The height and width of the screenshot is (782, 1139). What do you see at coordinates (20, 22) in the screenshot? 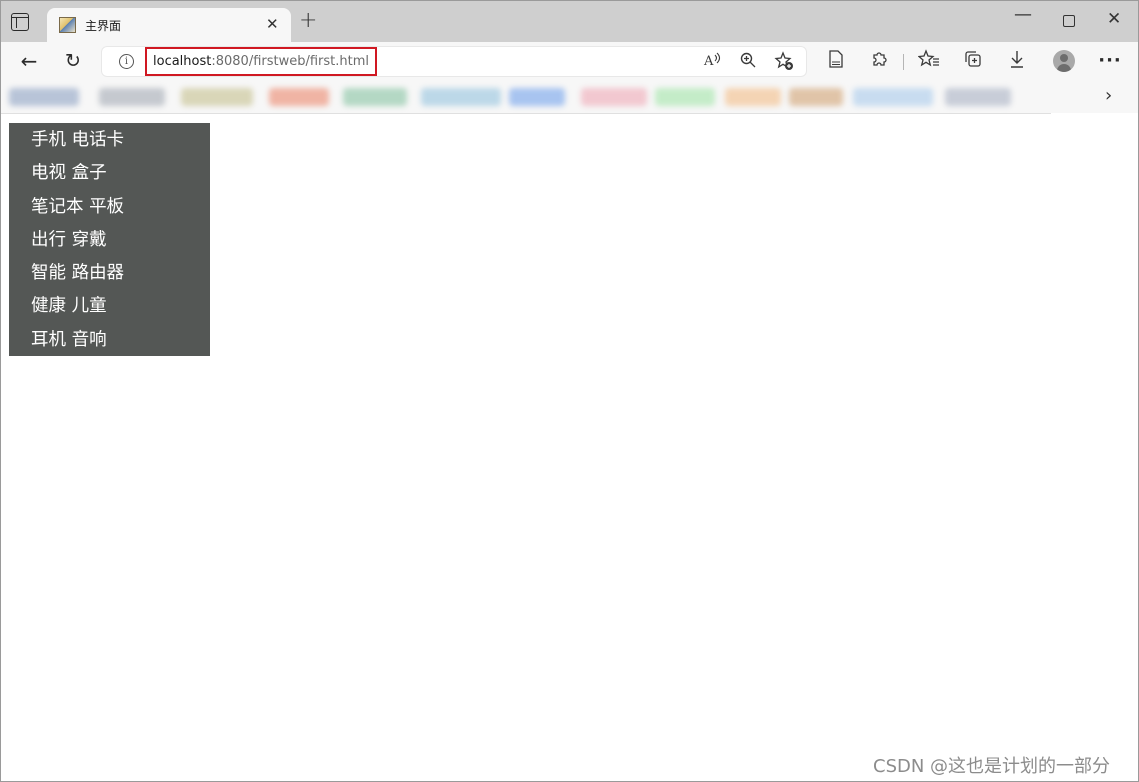
I see `sidebar-toggle-icon` at bounding box center [20, 22].